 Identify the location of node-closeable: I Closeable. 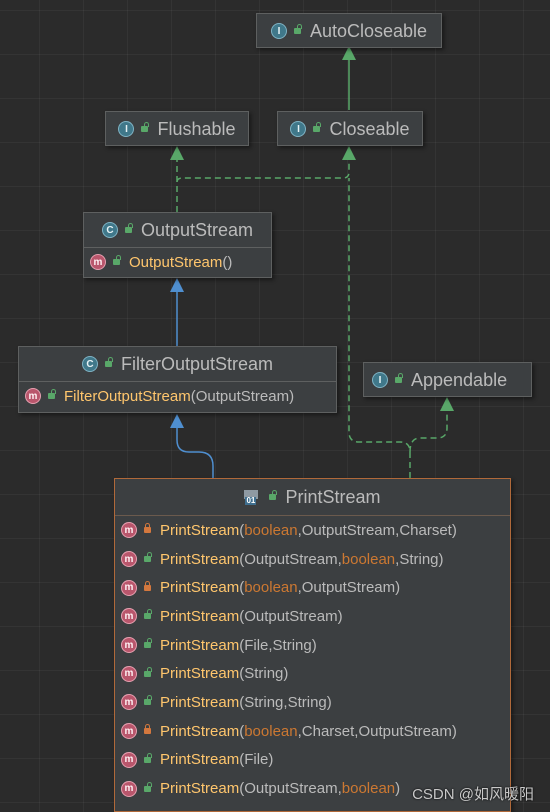
(350, 128).